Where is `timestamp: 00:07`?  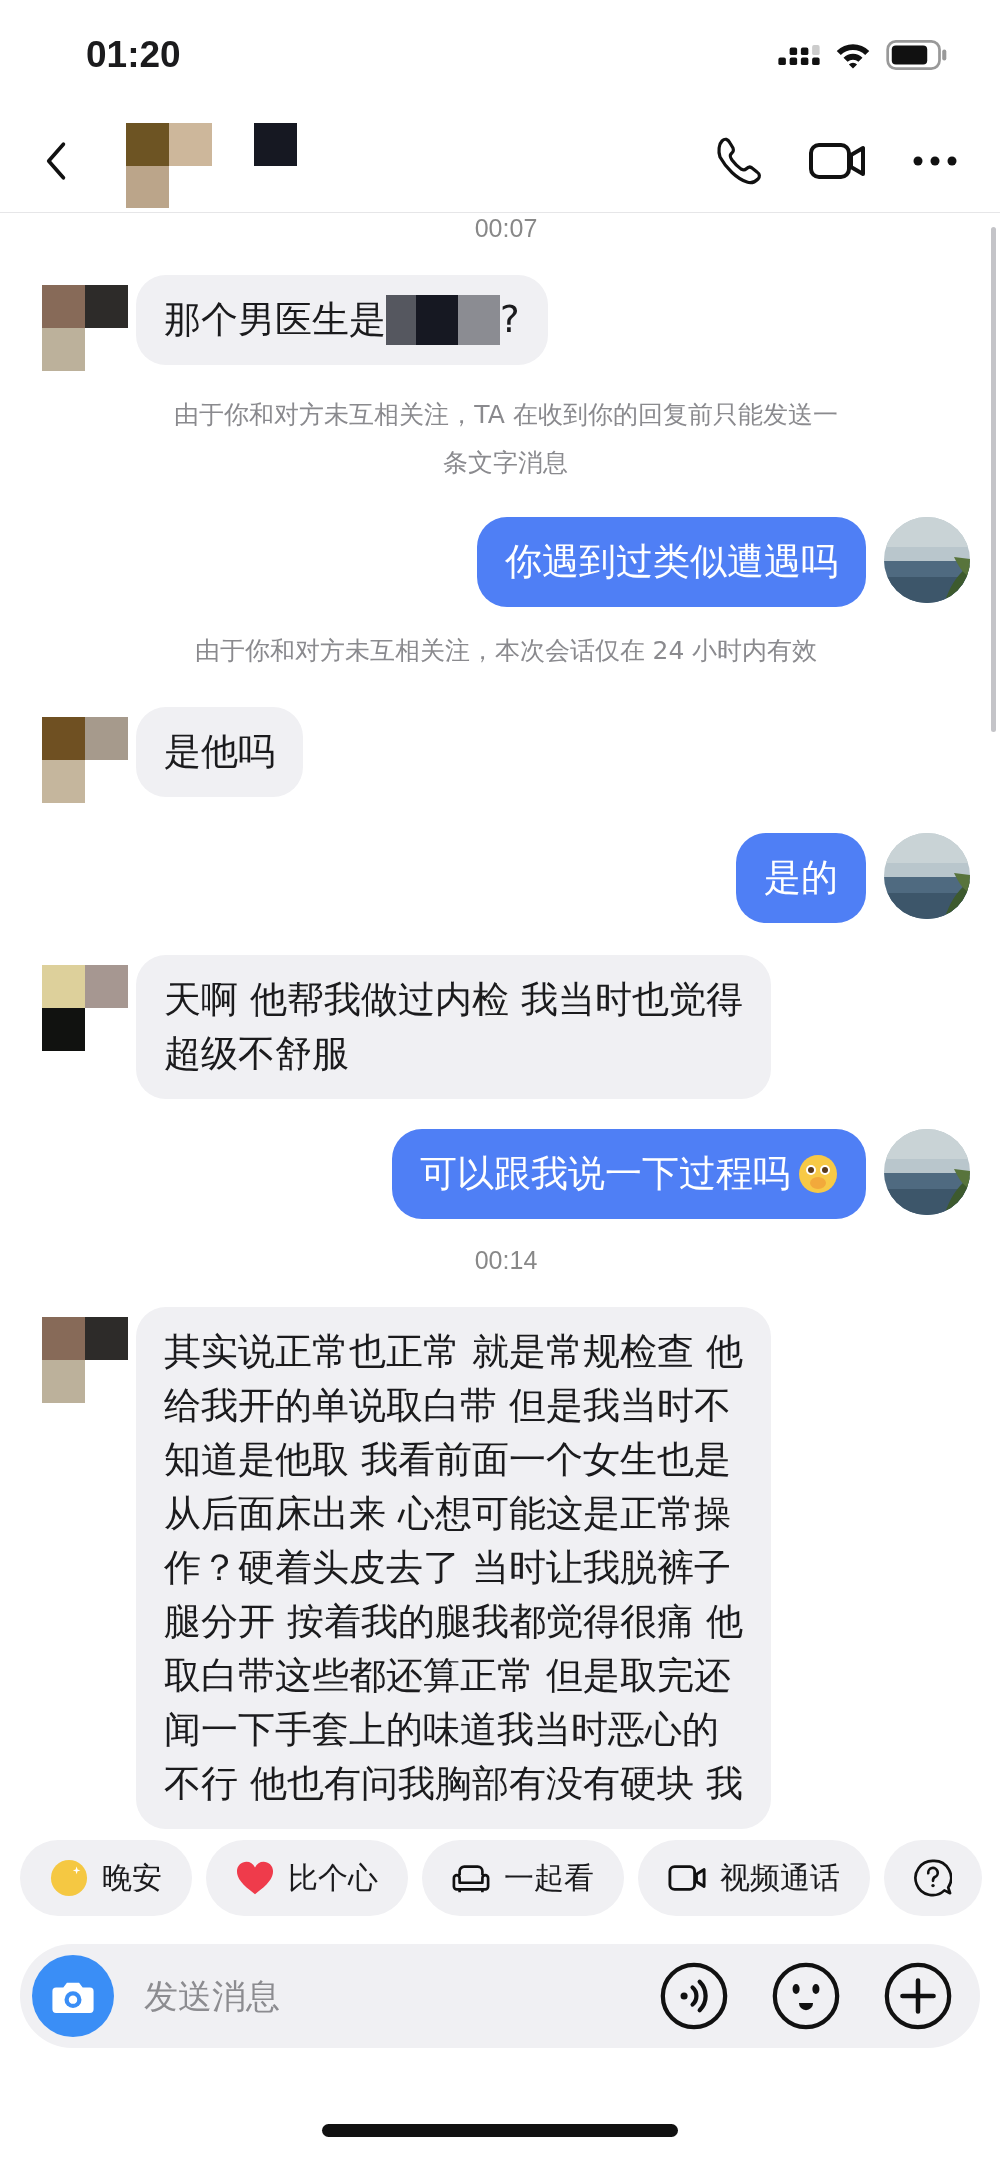 timestamp: 00:07 is located at coordinates (506, 228).